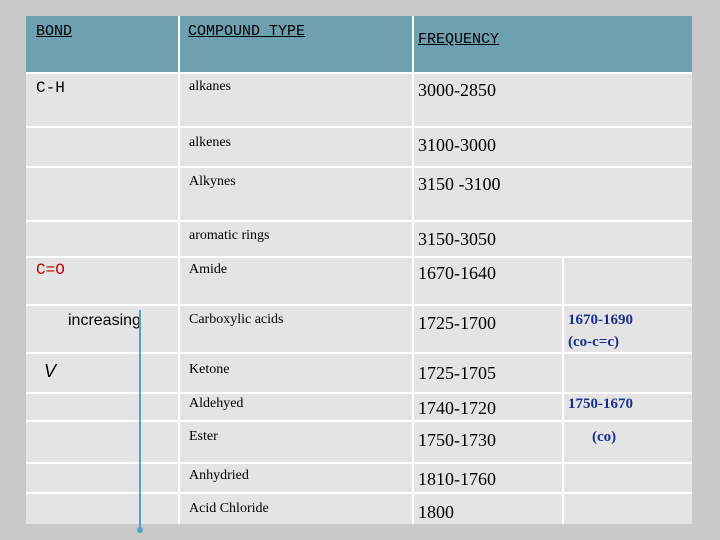 The image size is (720, 540). Describe the element at coordinates (140, 419) in the screenshot. I see `increasing-arrow` at that location.